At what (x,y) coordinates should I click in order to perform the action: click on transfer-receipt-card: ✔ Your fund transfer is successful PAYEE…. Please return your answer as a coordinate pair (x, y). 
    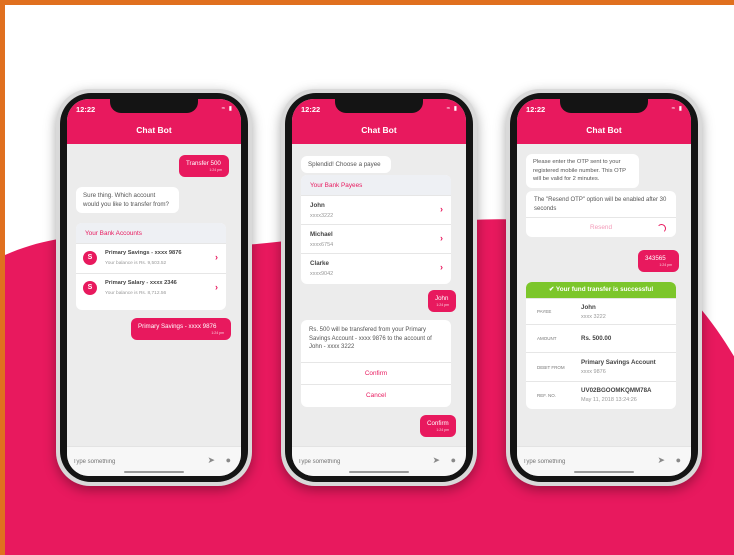
    Looking at the image, I should click on (601, 345).